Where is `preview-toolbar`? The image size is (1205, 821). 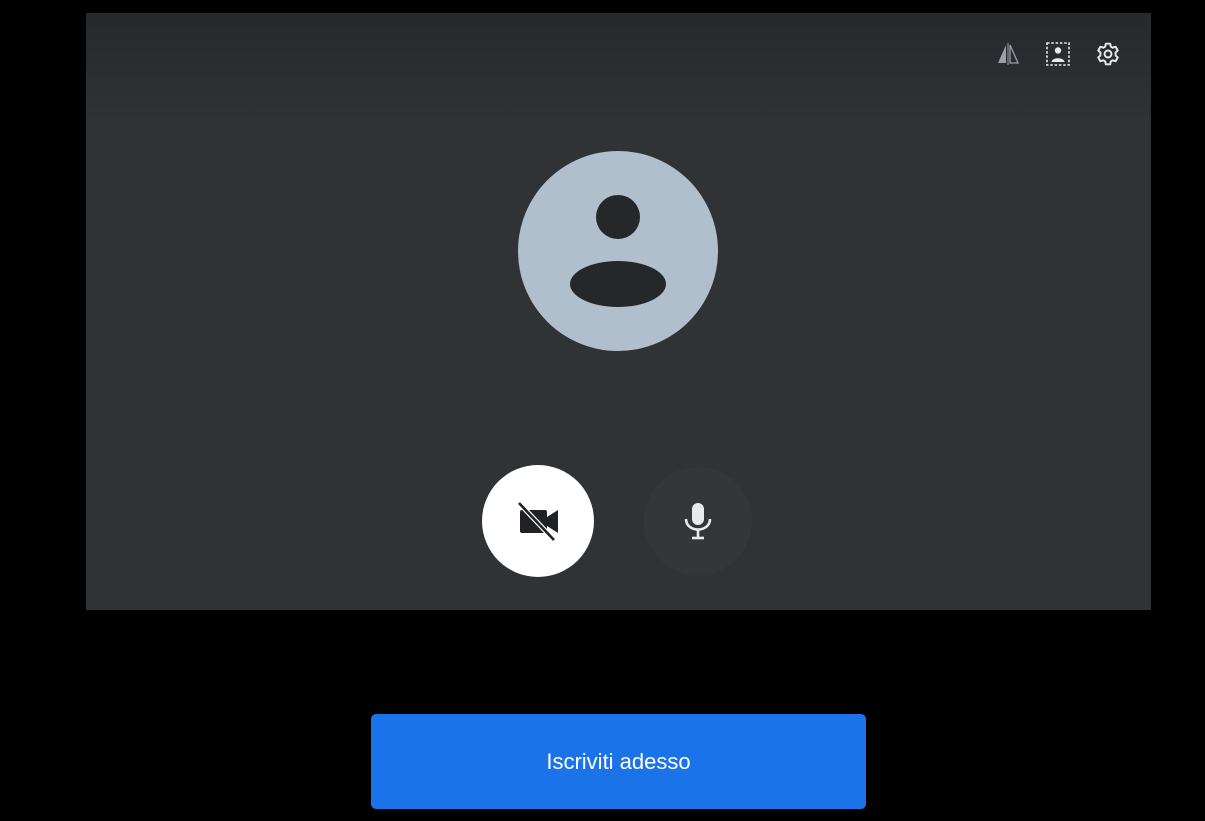 preview-toolbar is located at coordinates (1058, 54).